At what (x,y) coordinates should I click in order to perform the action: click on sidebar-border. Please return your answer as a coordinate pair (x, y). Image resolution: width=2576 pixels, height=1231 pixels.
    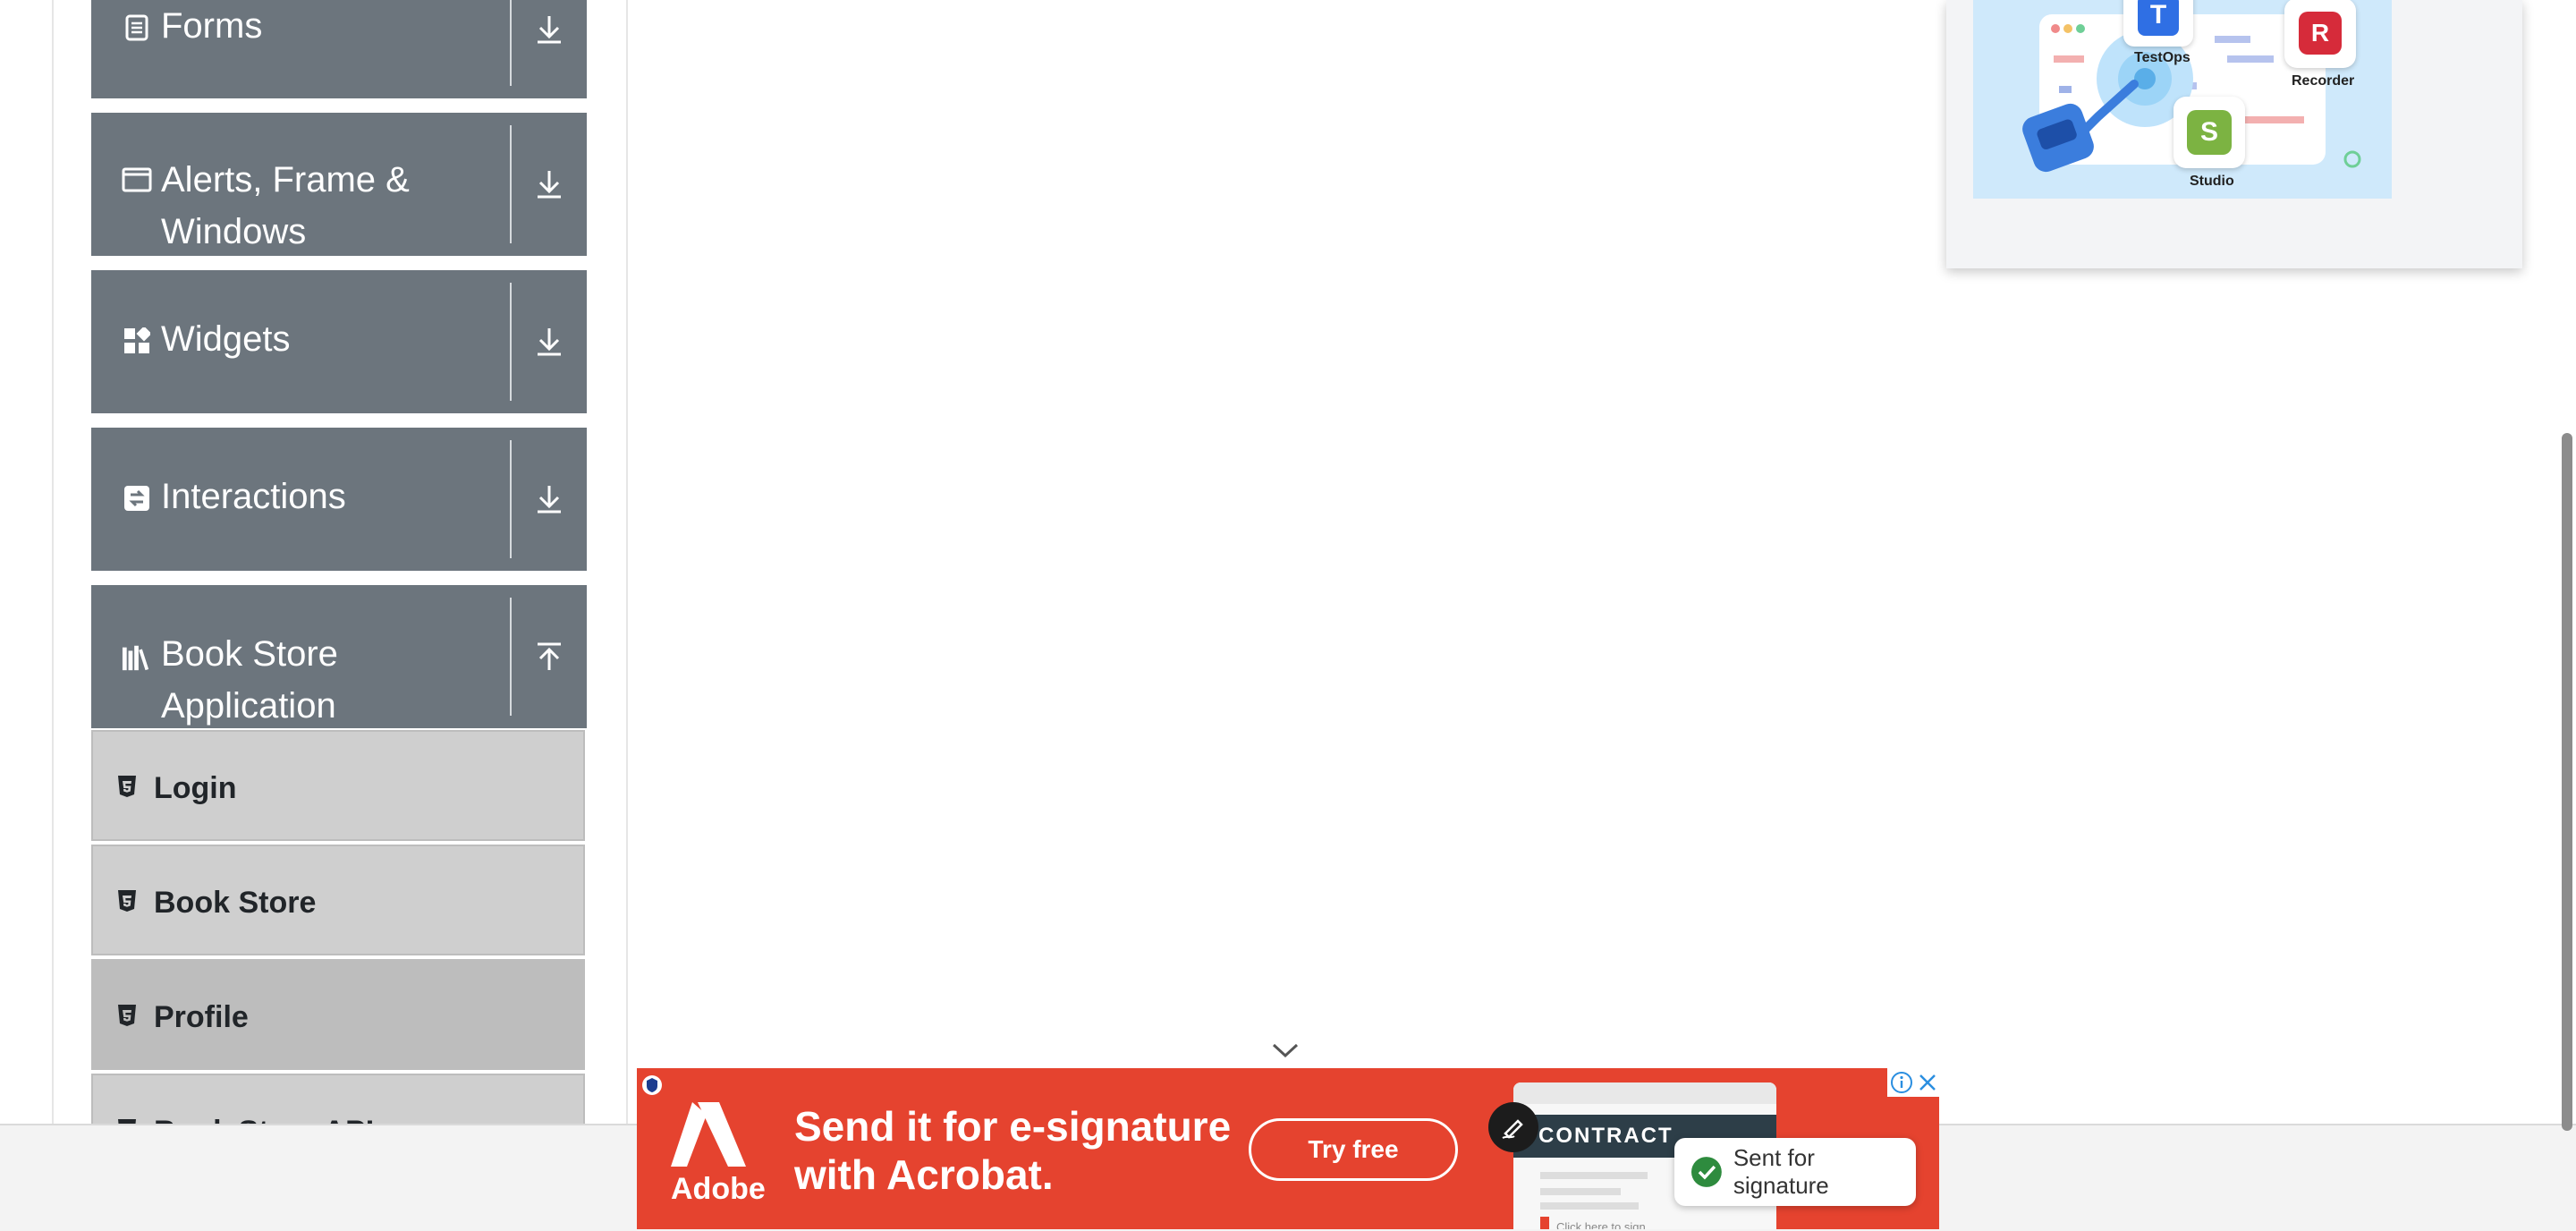
    Looking at the image, I should click on (627, 562).